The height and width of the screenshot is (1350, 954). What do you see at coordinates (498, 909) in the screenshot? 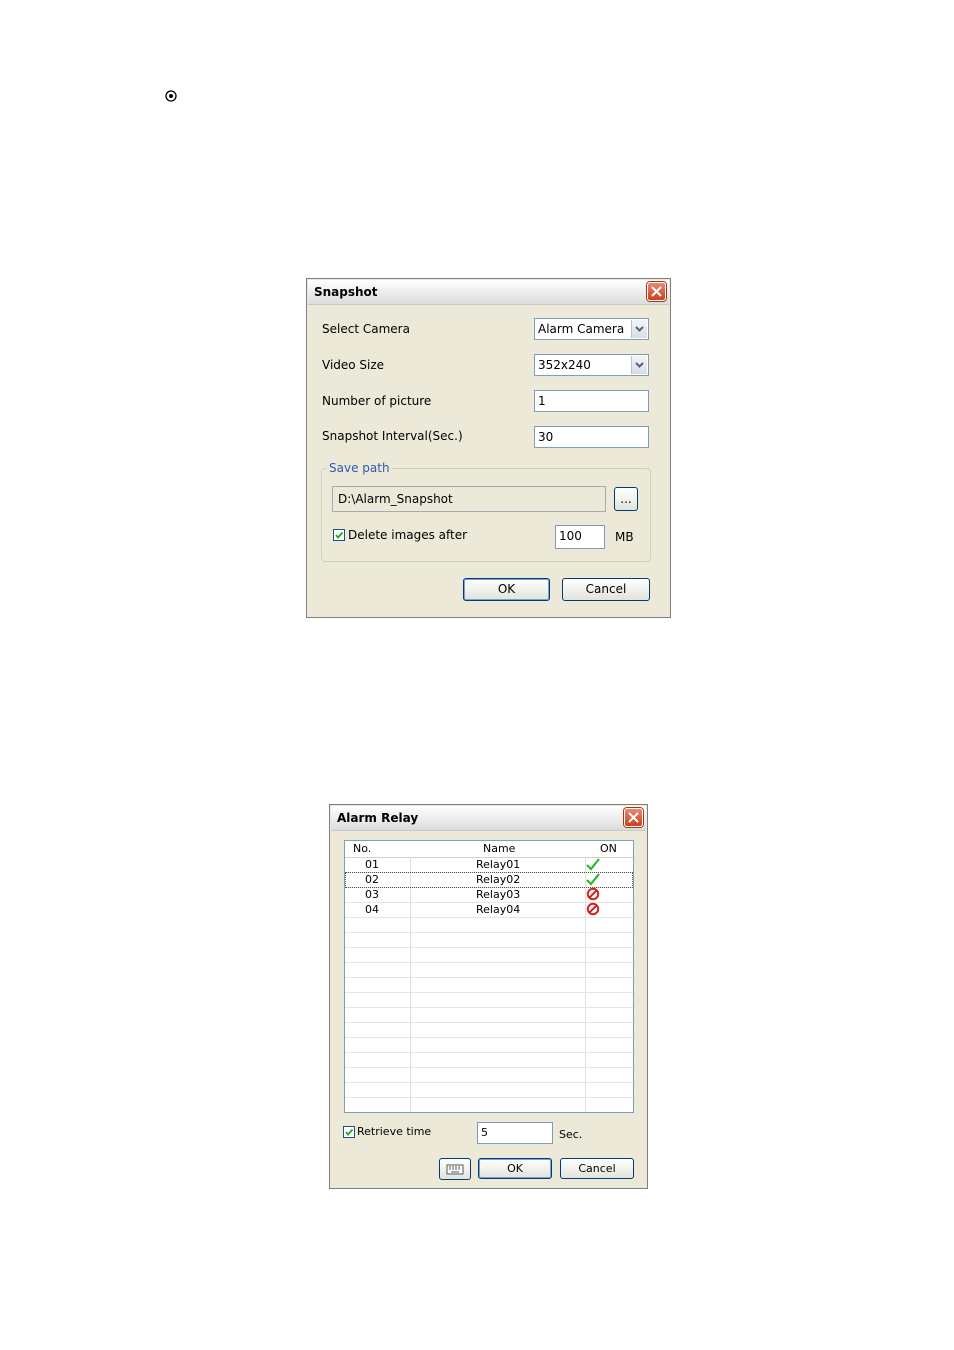
I see `relay-name: Relay04` at bounding box center [498, 909].